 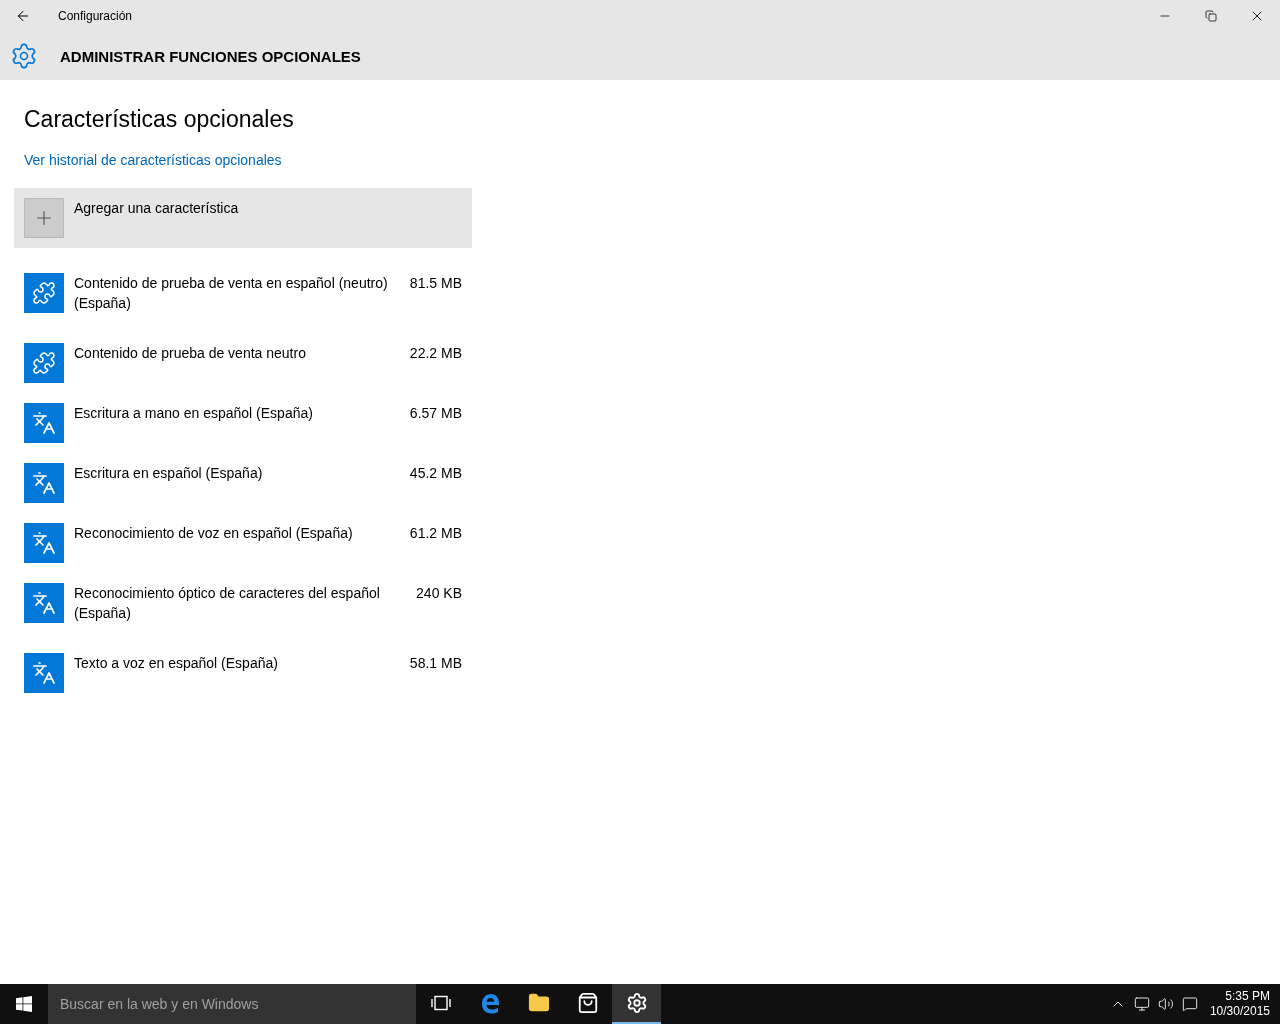 I want to click on add-feature-button: Agregar una característica, so click(x=243, y=218).